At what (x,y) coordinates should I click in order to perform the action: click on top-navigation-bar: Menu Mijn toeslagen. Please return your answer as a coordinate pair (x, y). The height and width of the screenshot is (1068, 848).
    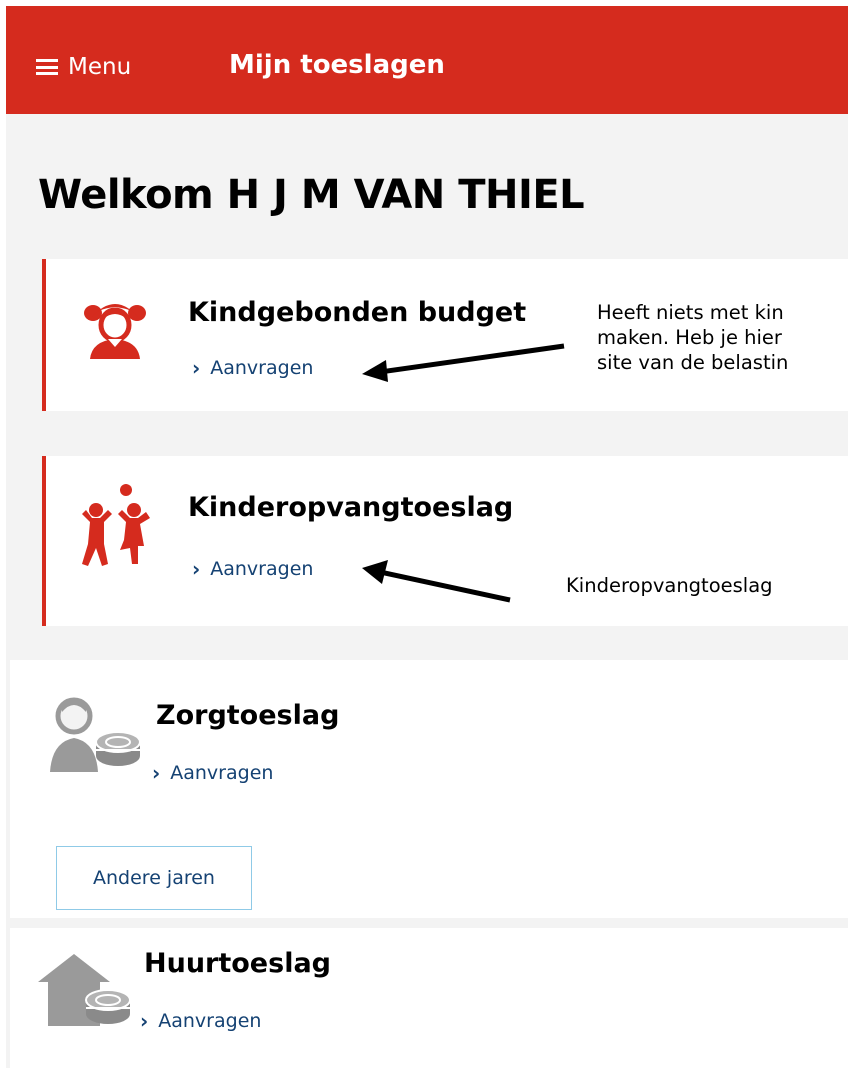
    Looking at the image, I should click on (427, 60).